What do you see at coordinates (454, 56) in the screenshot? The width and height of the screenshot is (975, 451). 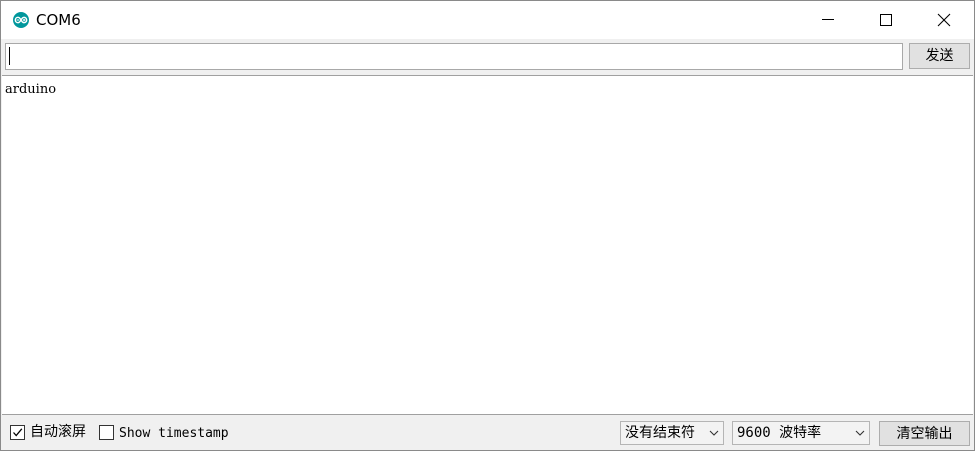 I see `send-input` at bounding box center [454, 56].